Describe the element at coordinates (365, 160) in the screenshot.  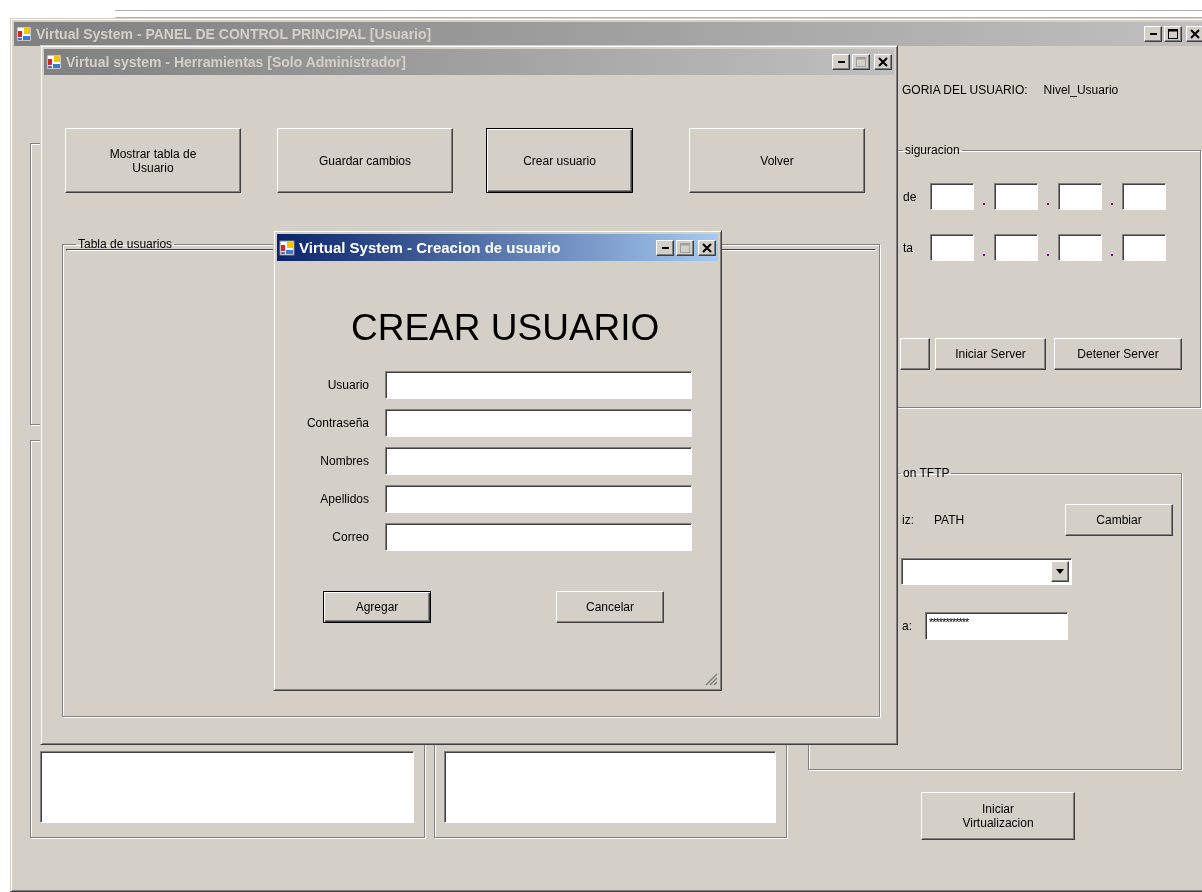
I see `toolbar-button: Guardar cambios` at that location.